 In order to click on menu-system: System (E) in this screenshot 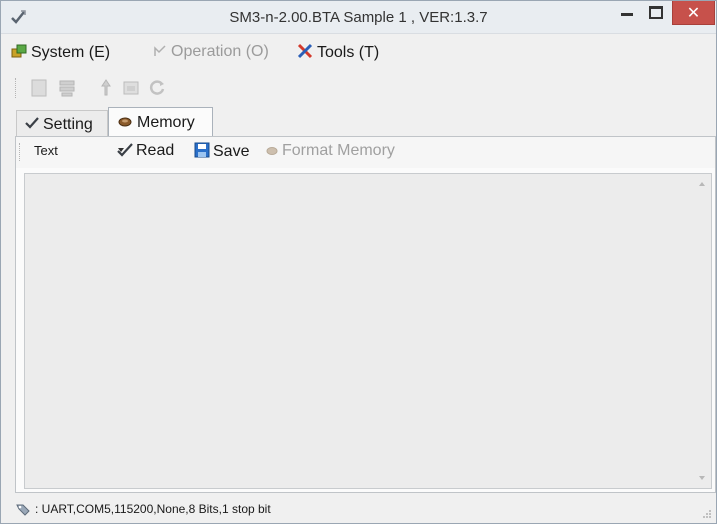, I will do `click(60, 52)`.